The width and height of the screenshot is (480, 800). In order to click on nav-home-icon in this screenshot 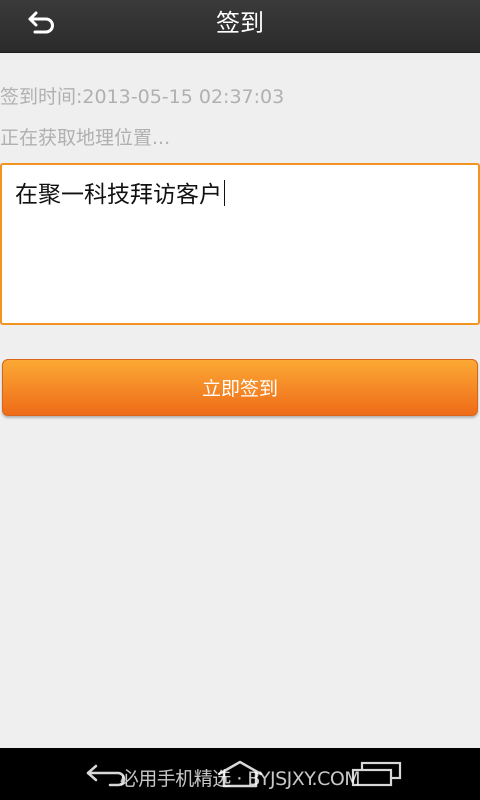, I will do `click(240, 776)`.